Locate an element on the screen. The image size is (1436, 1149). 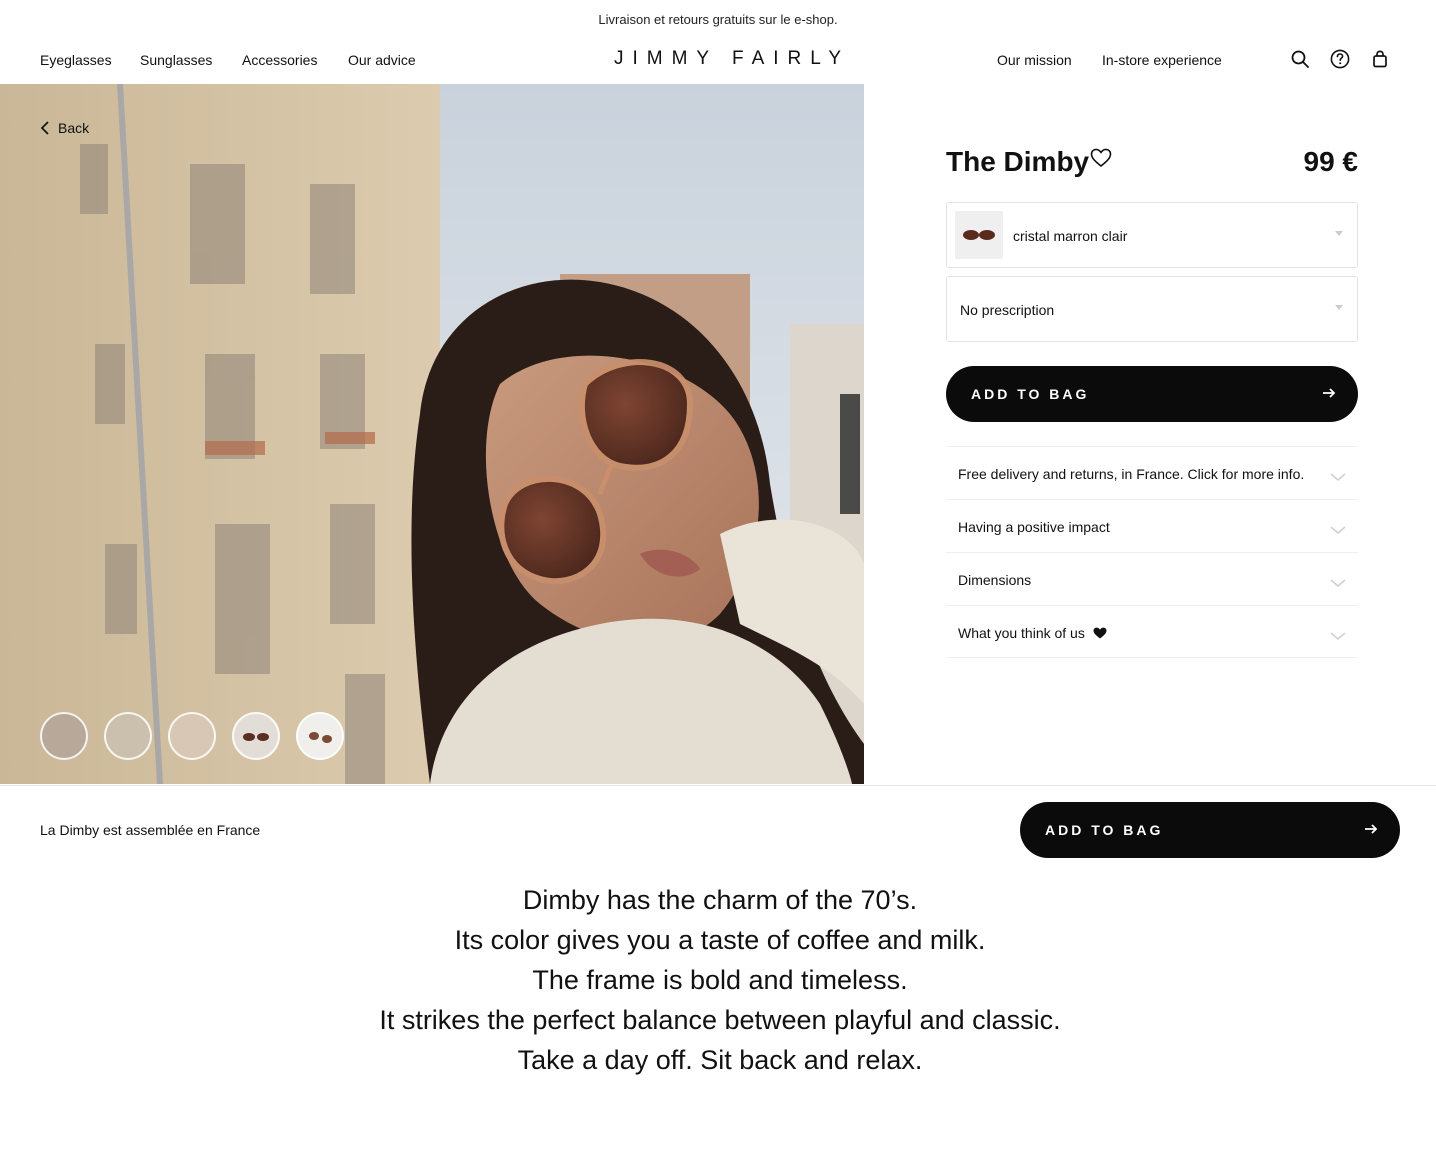
thumbnail-strip is located at coordinates (192, 736).